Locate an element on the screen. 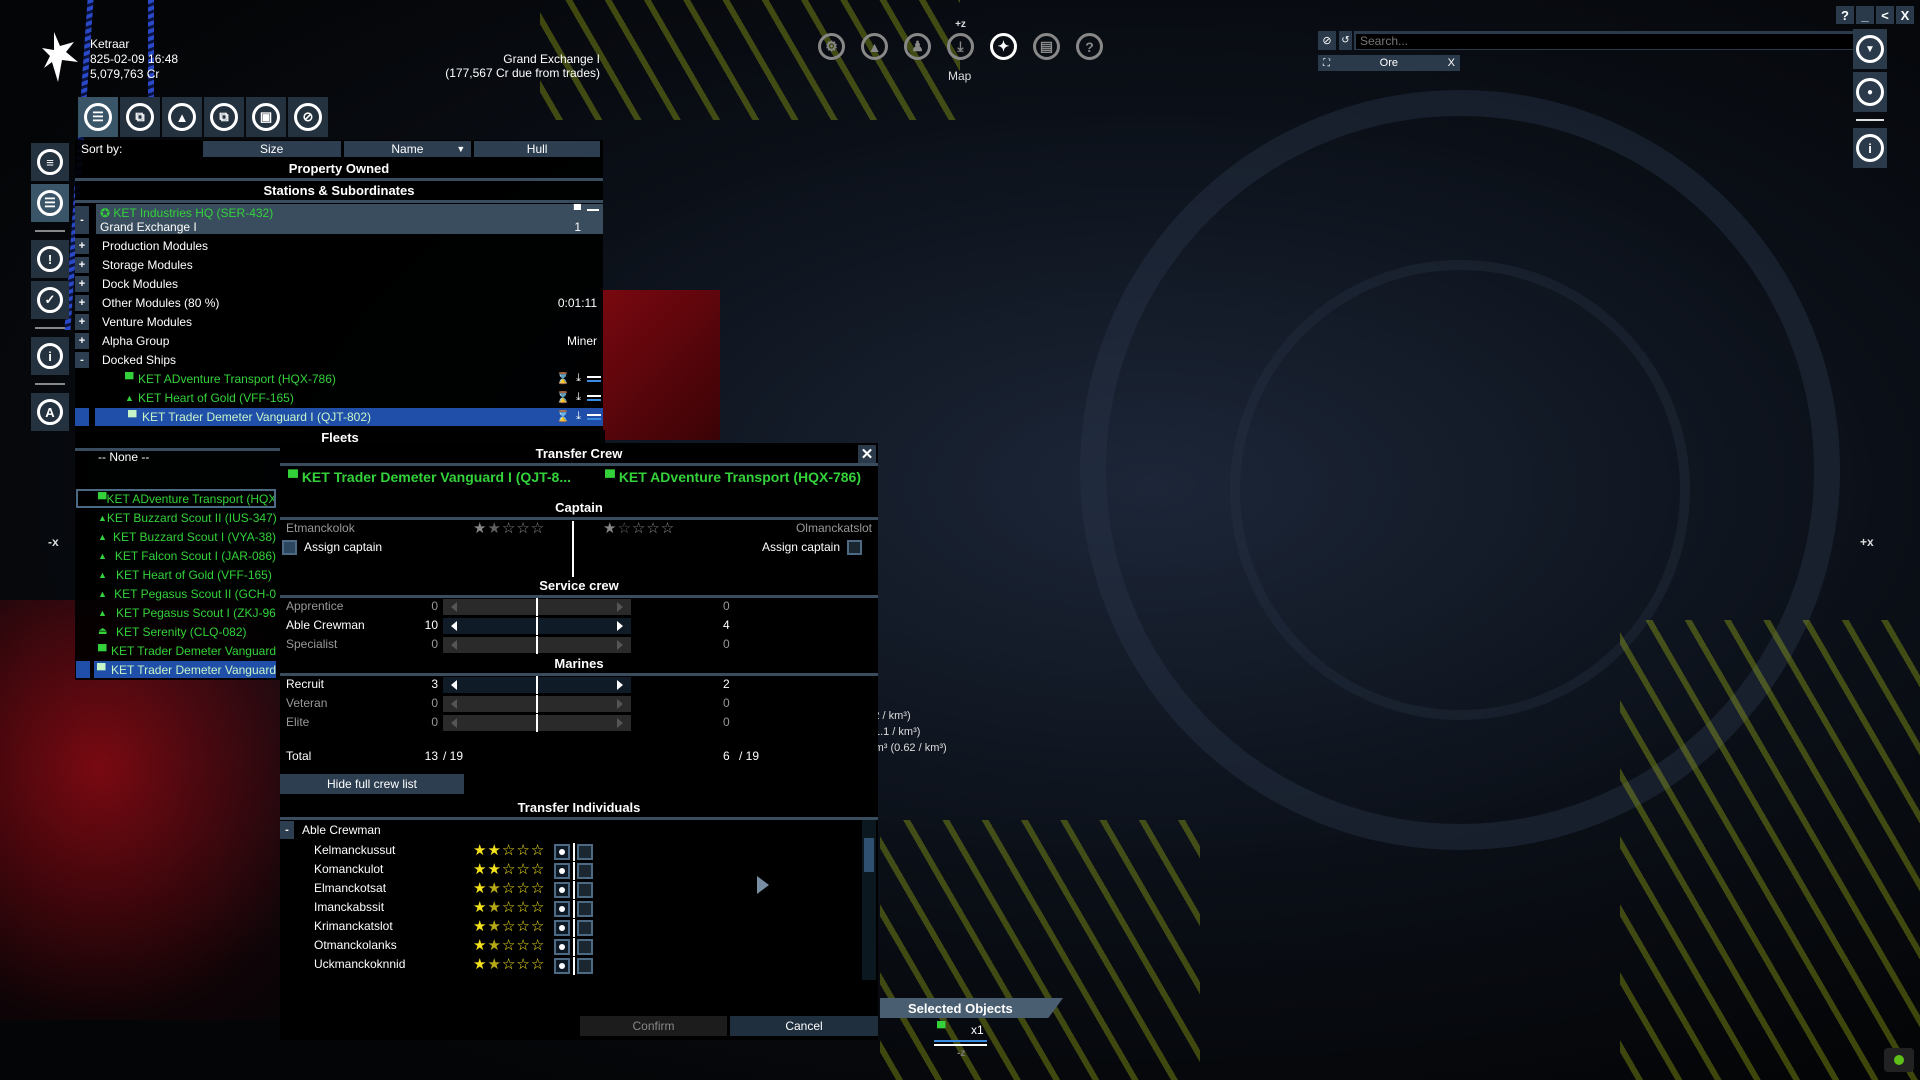  tab-unassigned: ⧉ is located at coordinates (224, 117).